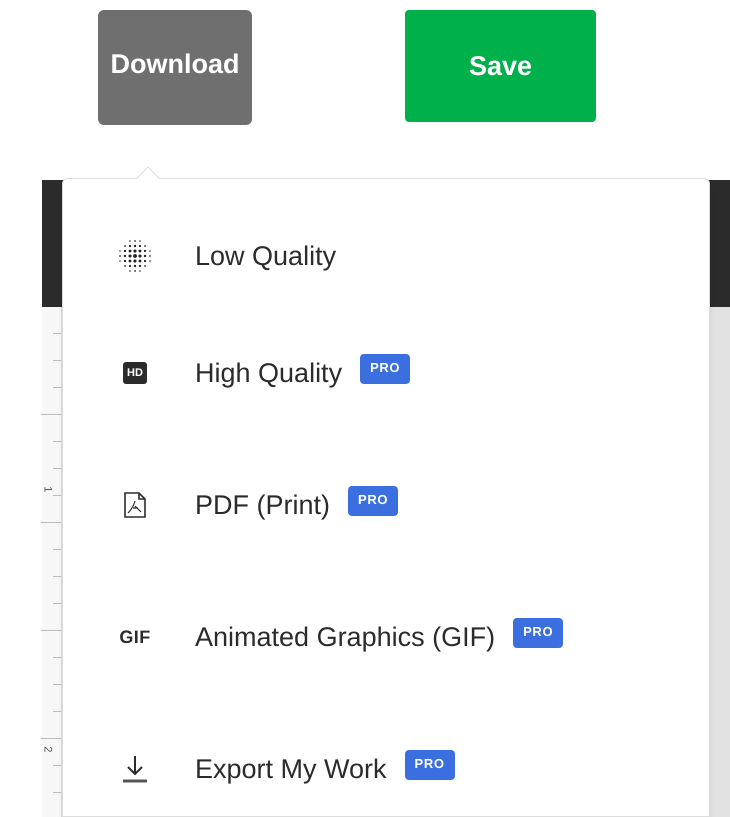 The height and width of the screenshot is (817, 730). What do you see at coordinates (135, 769) in the screenshot?
I see `download-icon` at bounding box center [135, 769].